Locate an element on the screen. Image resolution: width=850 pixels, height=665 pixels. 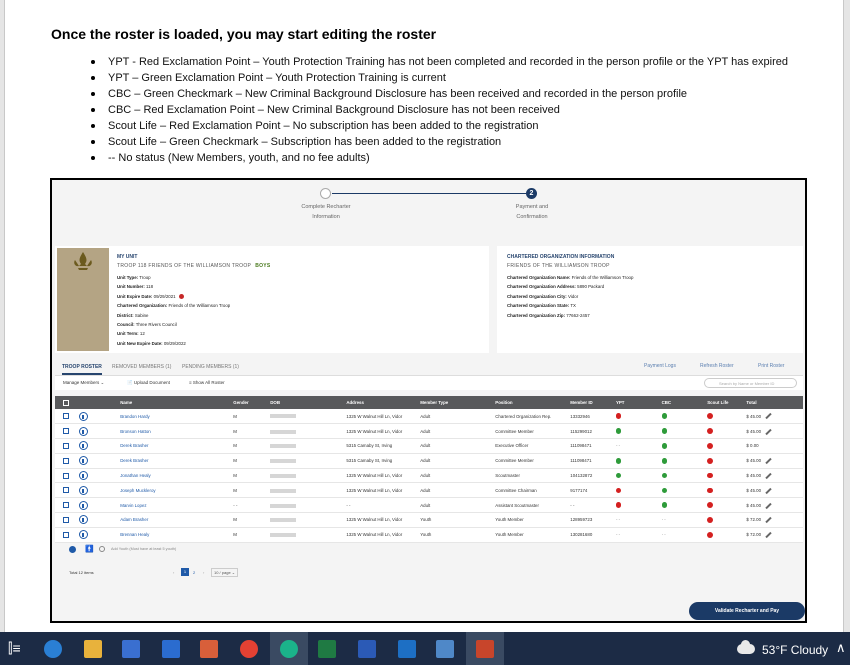
show-all-roster-filter: ≡ Show All Roster is located at coordinates (207, 382).